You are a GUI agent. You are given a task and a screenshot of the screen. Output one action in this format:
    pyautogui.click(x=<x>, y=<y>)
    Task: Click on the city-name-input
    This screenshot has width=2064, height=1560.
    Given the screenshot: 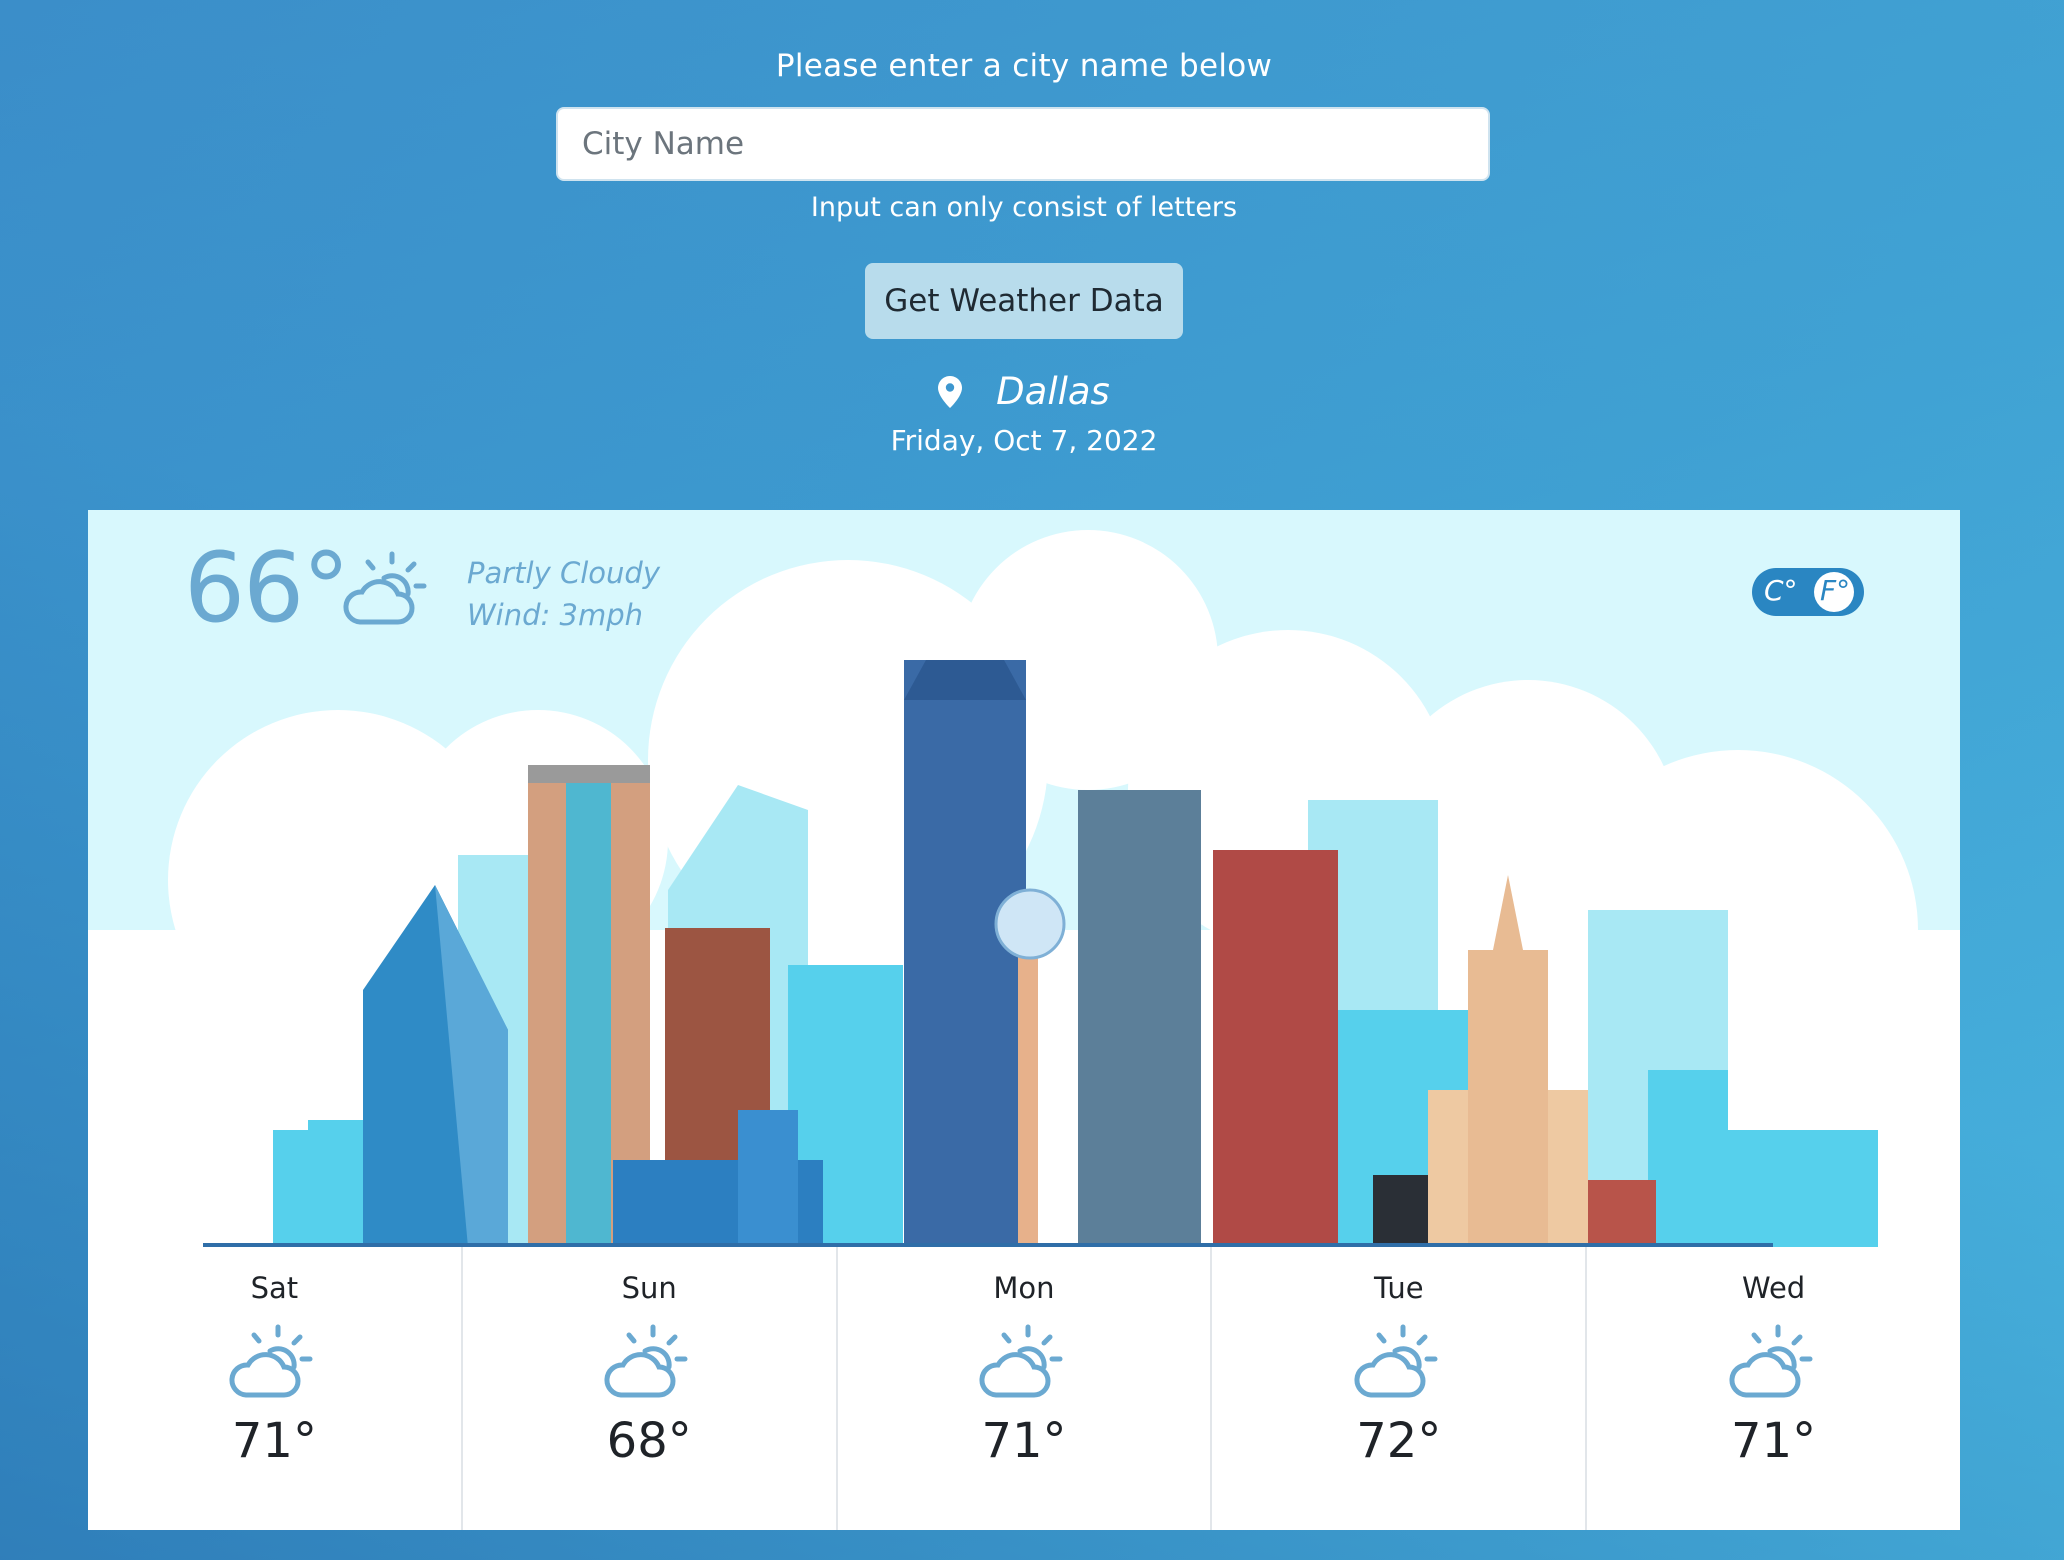 What is the action you would take?
    pyautogui.click(x=1023, y=144)
    